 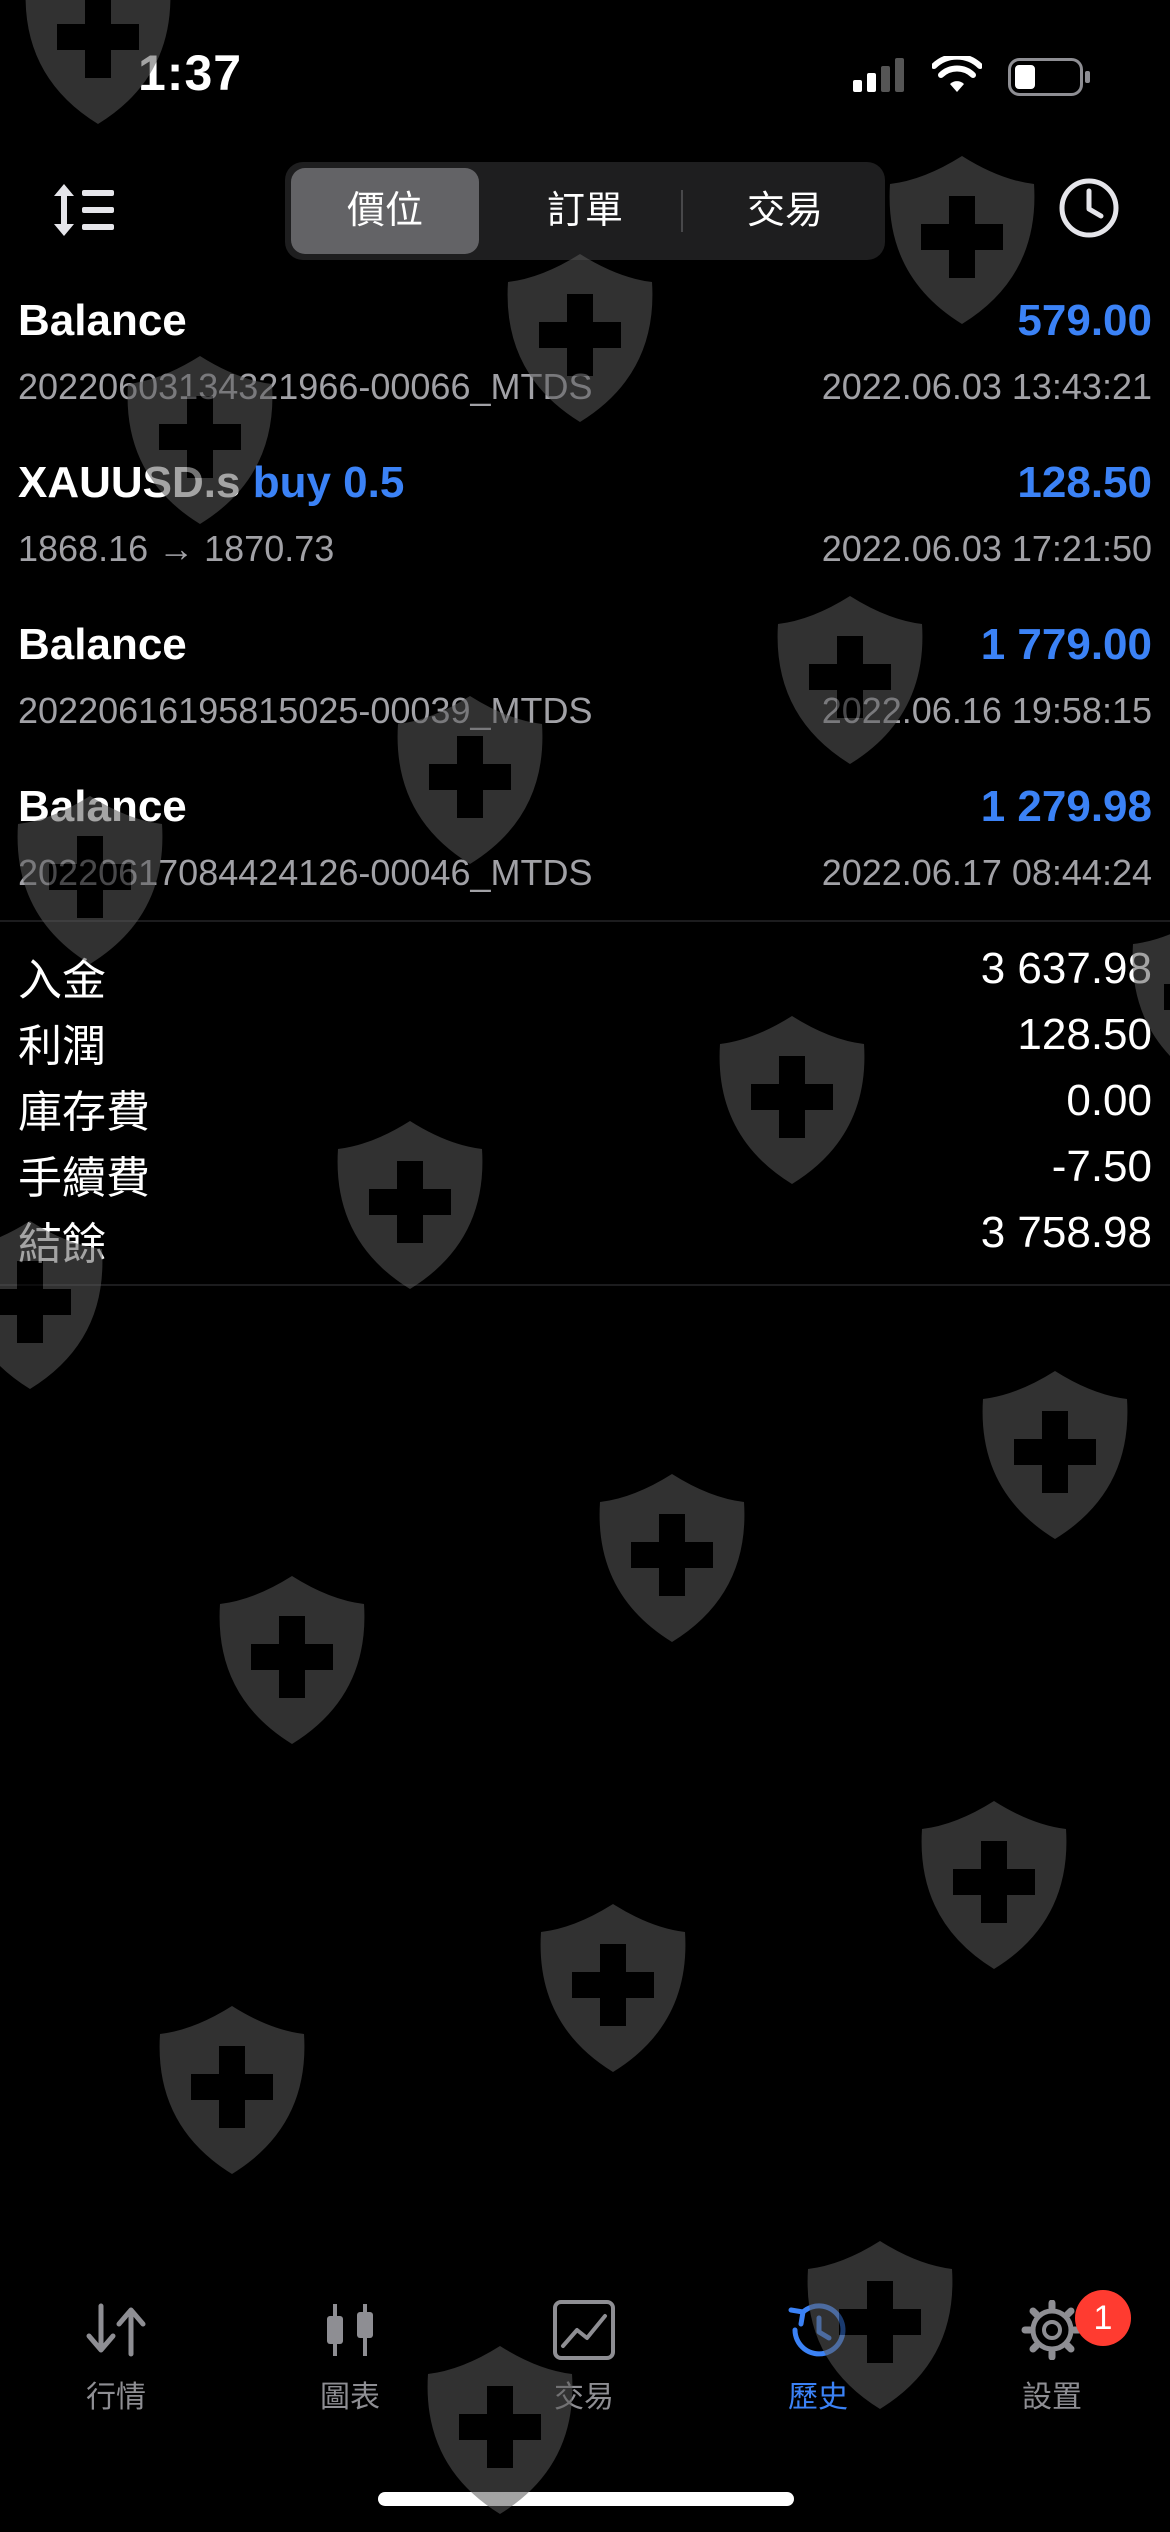 I want to click on deal-amount: 1 279.98, so click(x=1066, y=806).